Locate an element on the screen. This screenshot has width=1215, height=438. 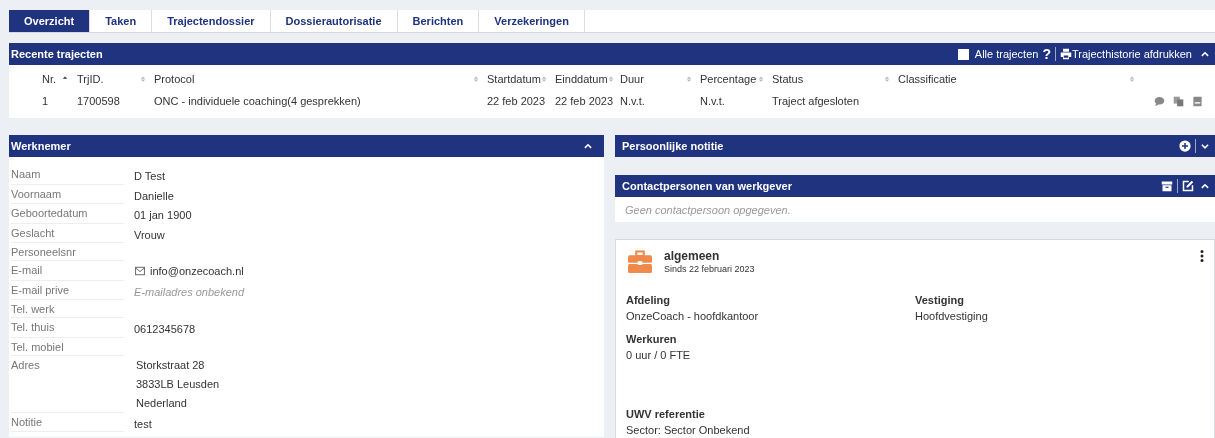
field-value: Nederland is located at coordinates (162, 403).